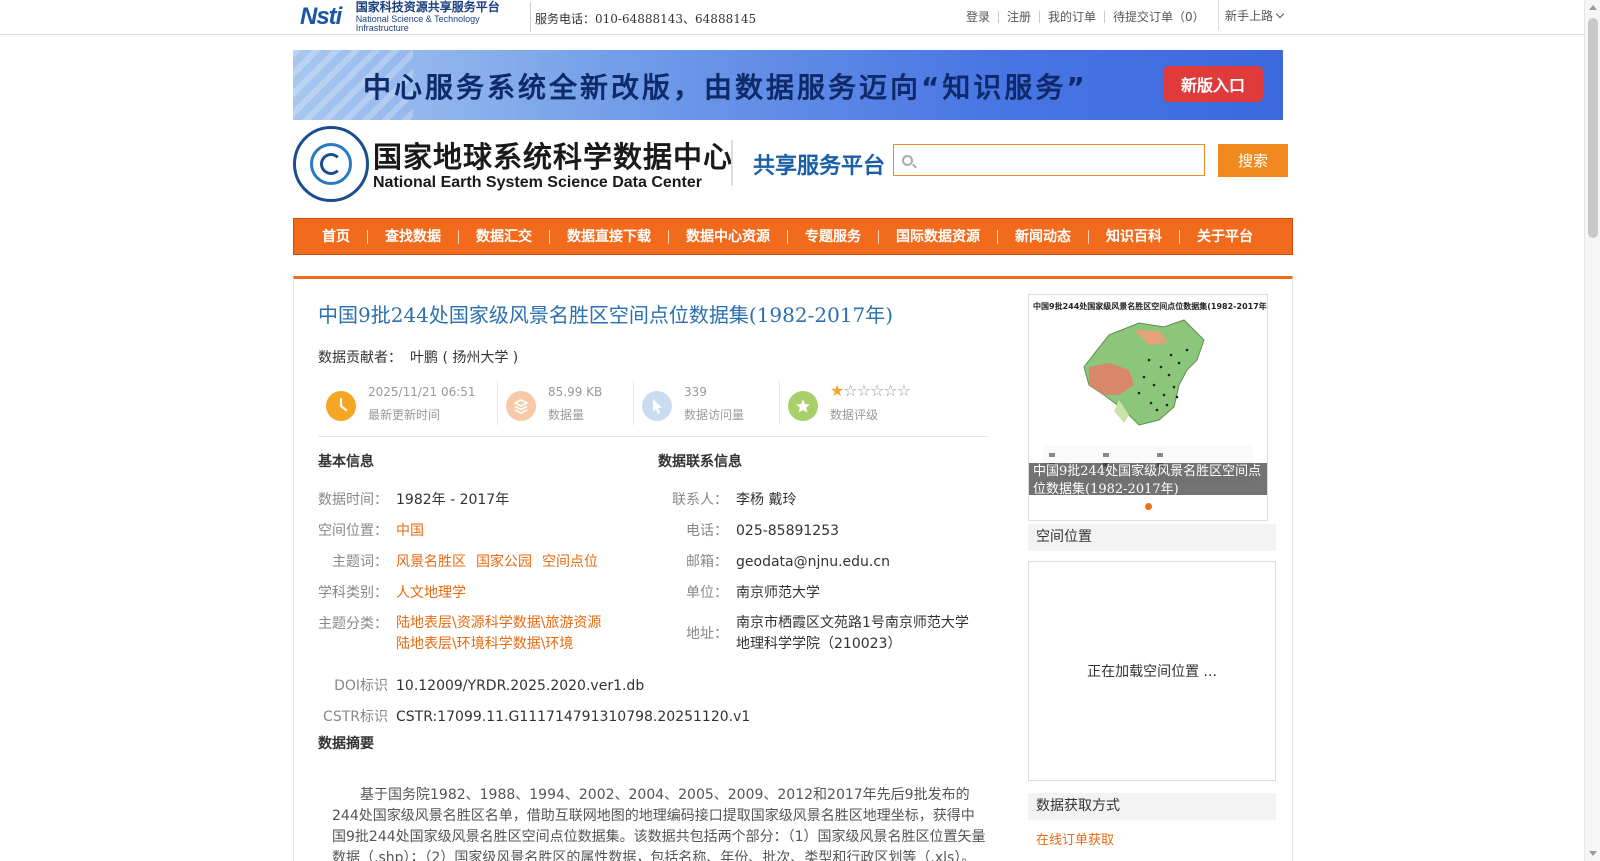 This screenshot has width=1600, height=861. I want to click on stat-rating: ★☆☆☆☆☆ 数据评级, so click(880, 403).